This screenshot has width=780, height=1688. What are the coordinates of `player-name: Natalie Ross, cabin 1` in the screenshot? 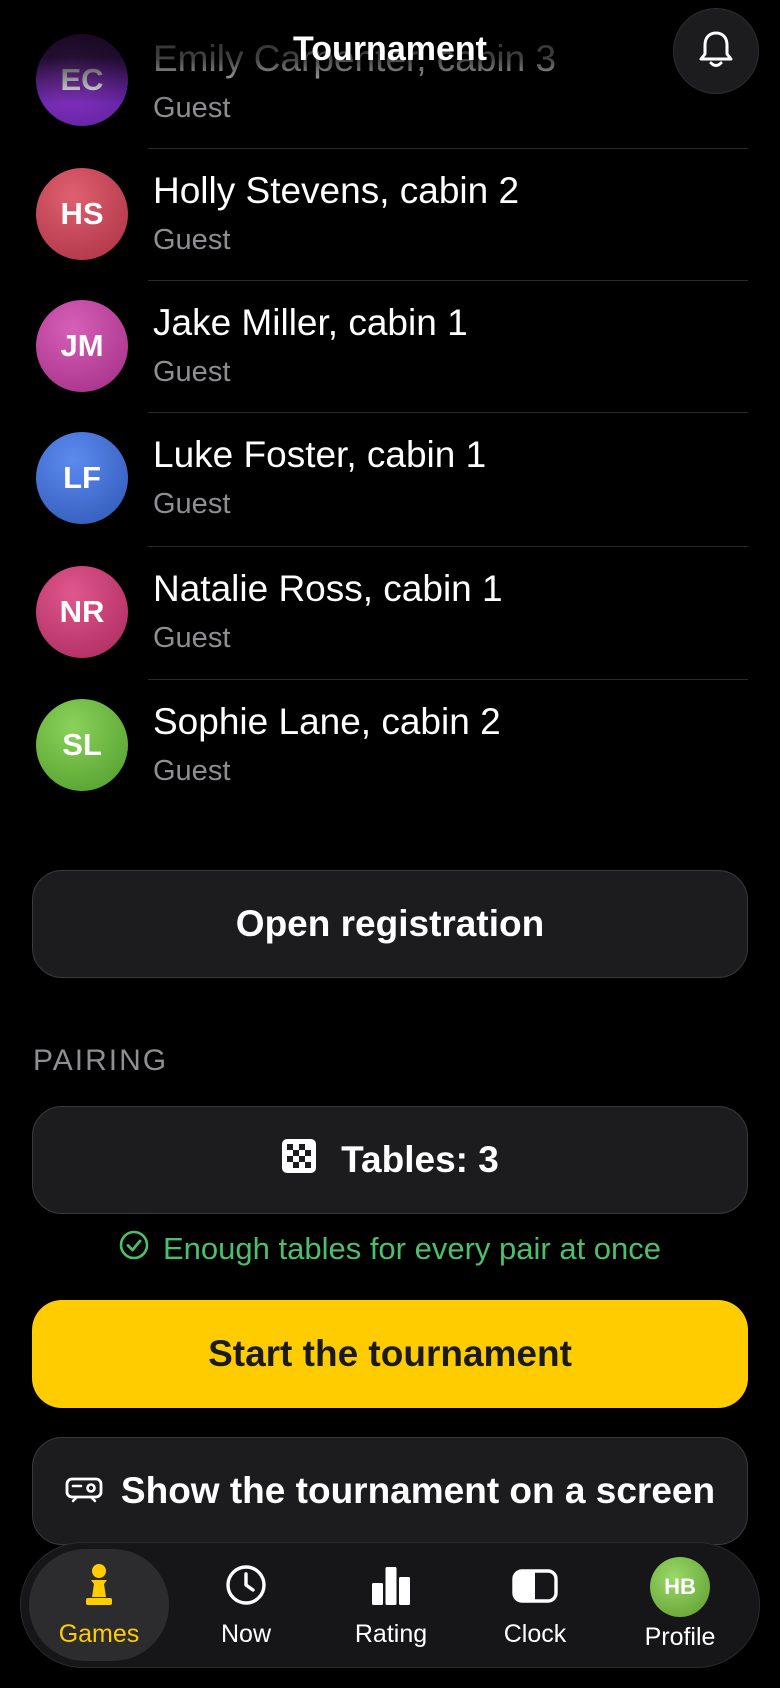 It's located at (328, 588).